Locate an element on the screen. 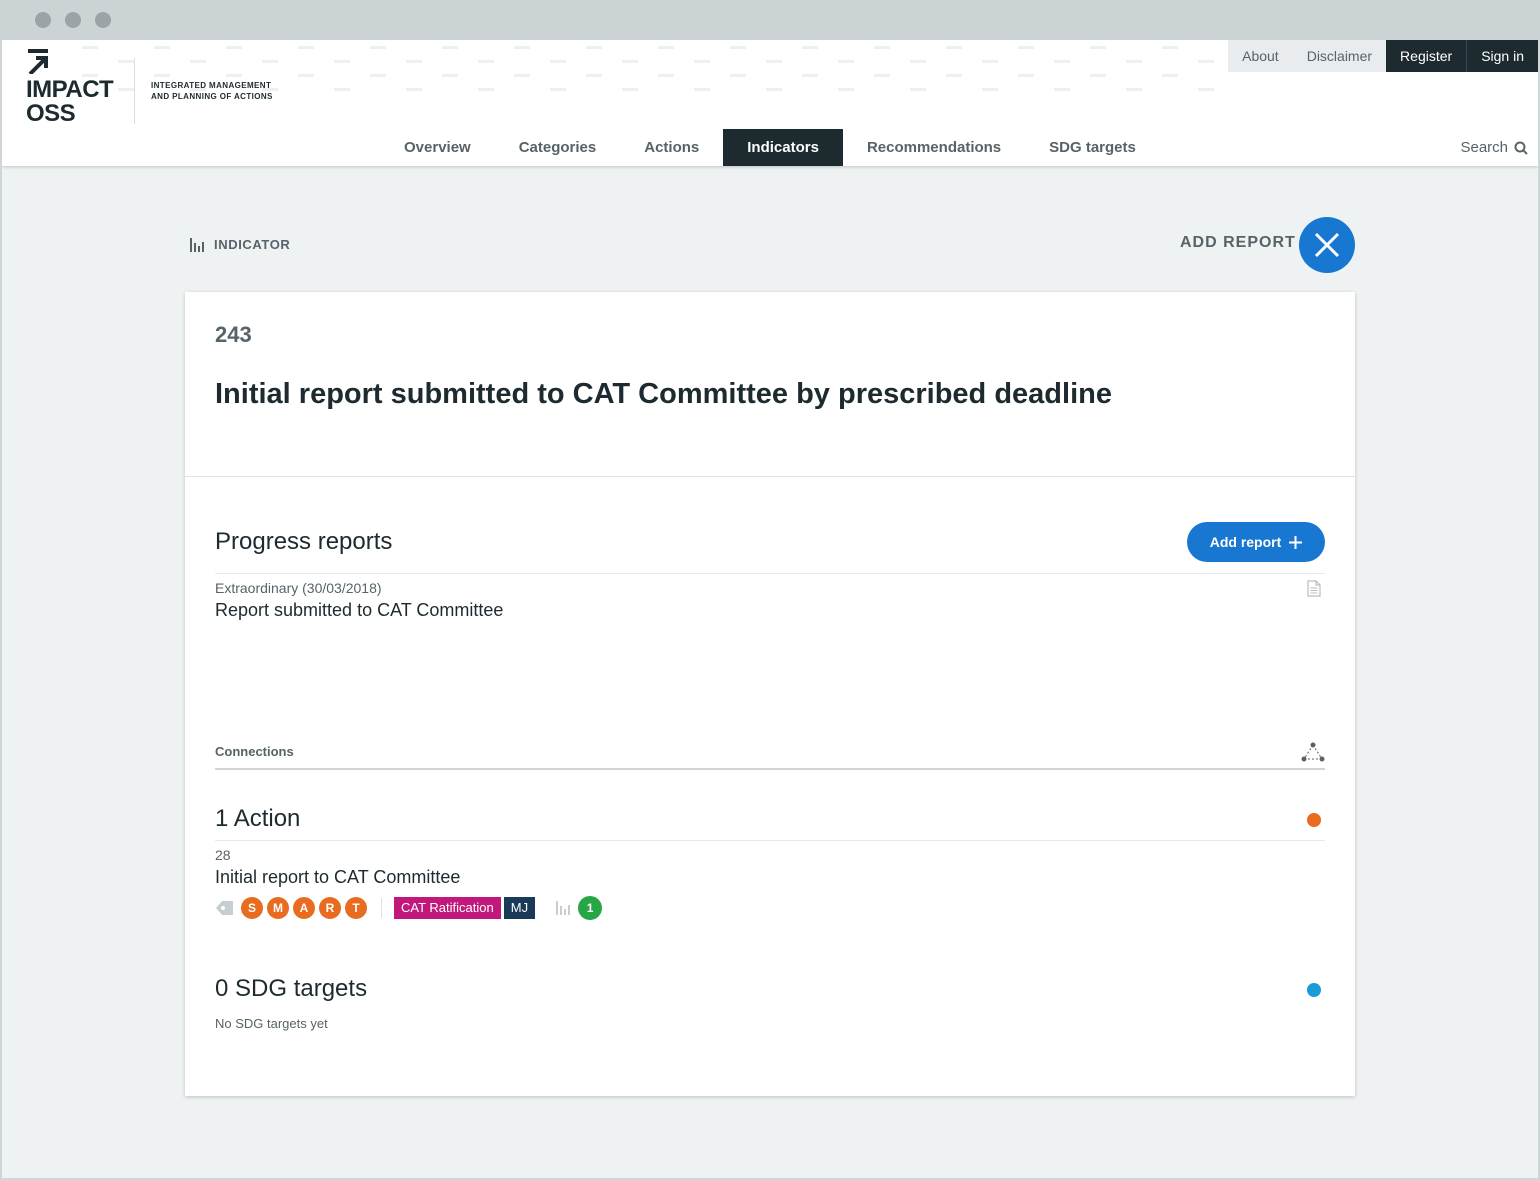 The image size is (1540, 1180). indicator-icon is located at coordinates (197, 244).